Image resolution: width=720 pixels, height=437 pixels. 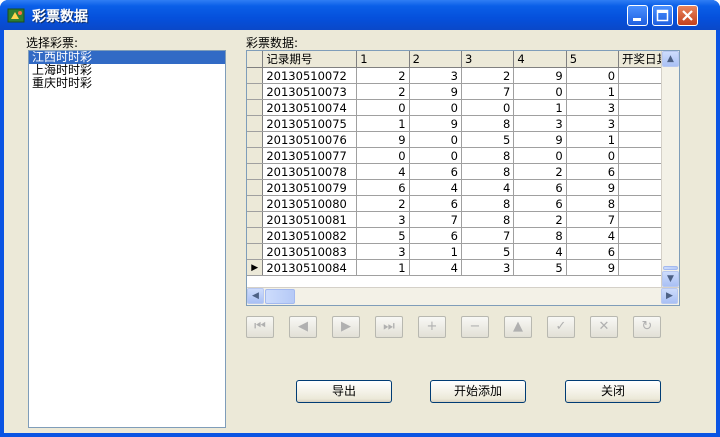 What do you see at coordinates (255, 296) in the screenshot?
I see `scroll-left-button: ◀` at bounding box center [255, 296].